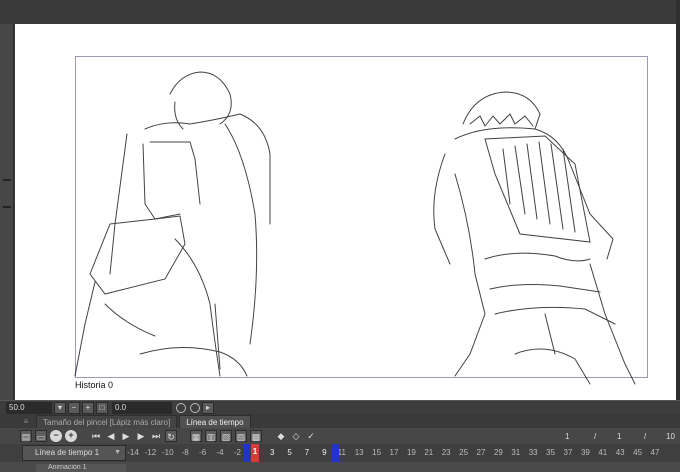  What do you see at coordinates (311, 436) in the screenshot?
I see `check-icon: ✓` at bounding box center [311, 436].